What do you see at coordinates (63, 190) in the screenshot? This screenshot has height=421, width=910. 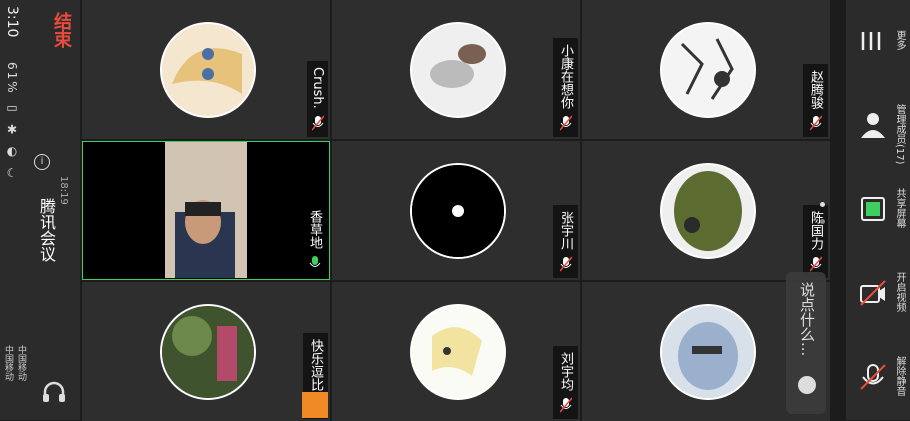 I see `meeting-elapsed-time: 18:19` at bounding box center [63, 190].